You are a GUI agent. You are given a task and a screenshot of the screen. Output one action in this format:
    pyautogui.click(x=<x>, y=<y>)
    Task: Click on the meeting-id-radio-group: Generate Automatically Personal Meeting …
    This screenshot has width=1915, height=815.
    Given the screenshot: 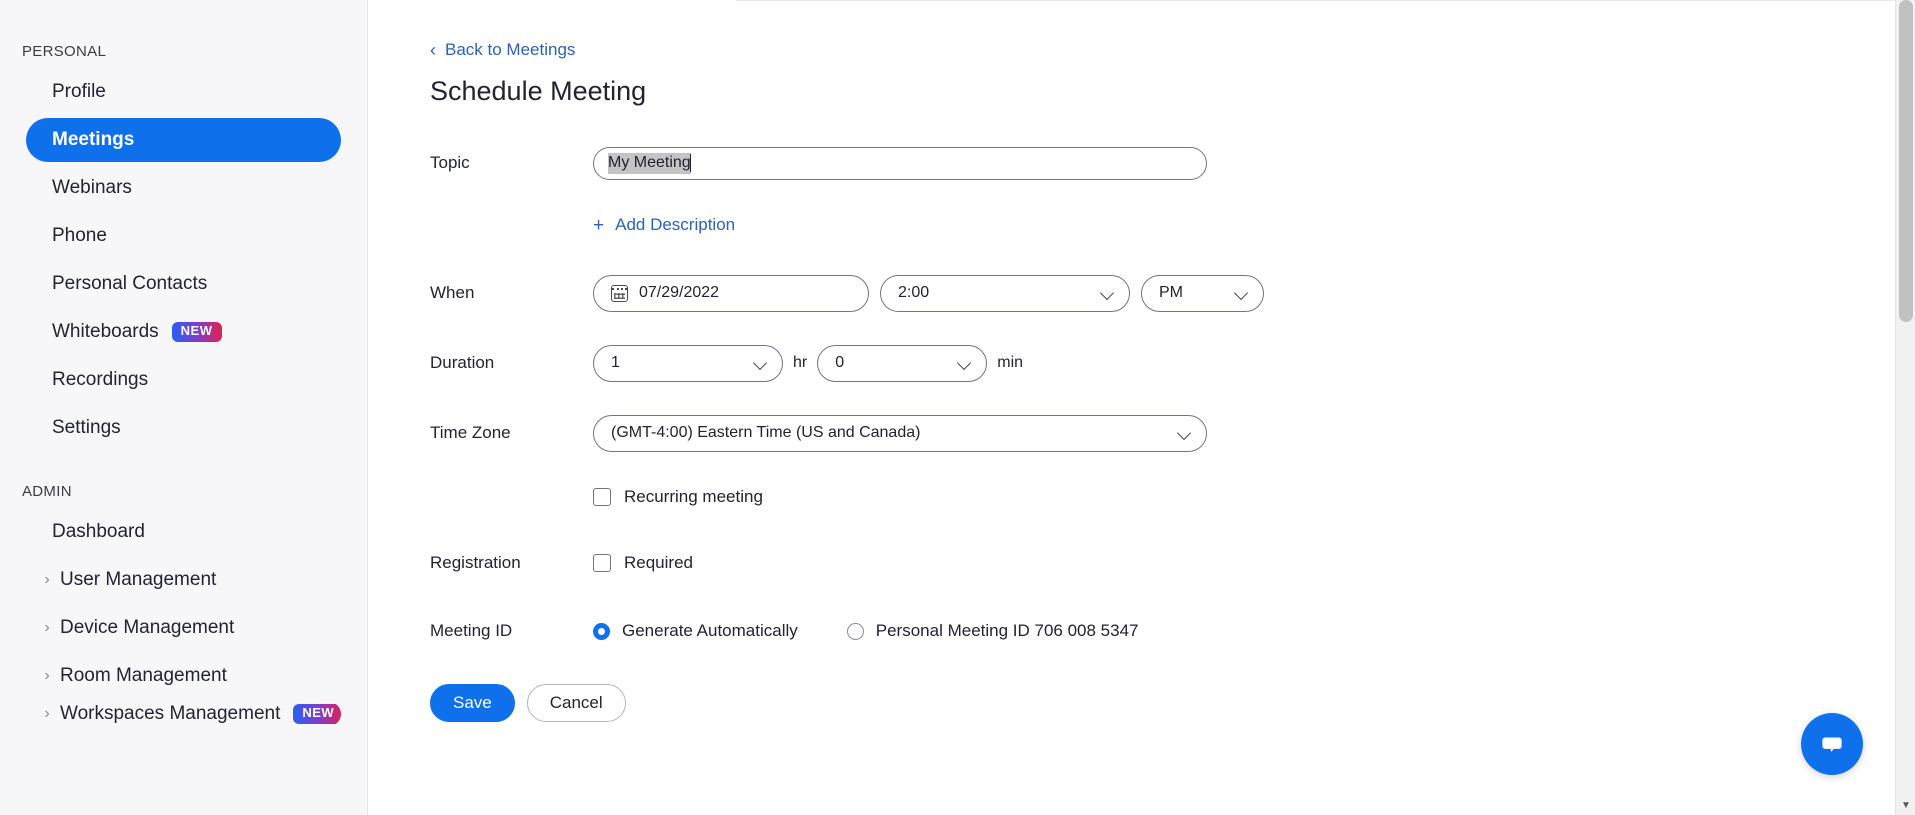 What is the action you would take?
    pyautogui.click(x=866, y=631)
    